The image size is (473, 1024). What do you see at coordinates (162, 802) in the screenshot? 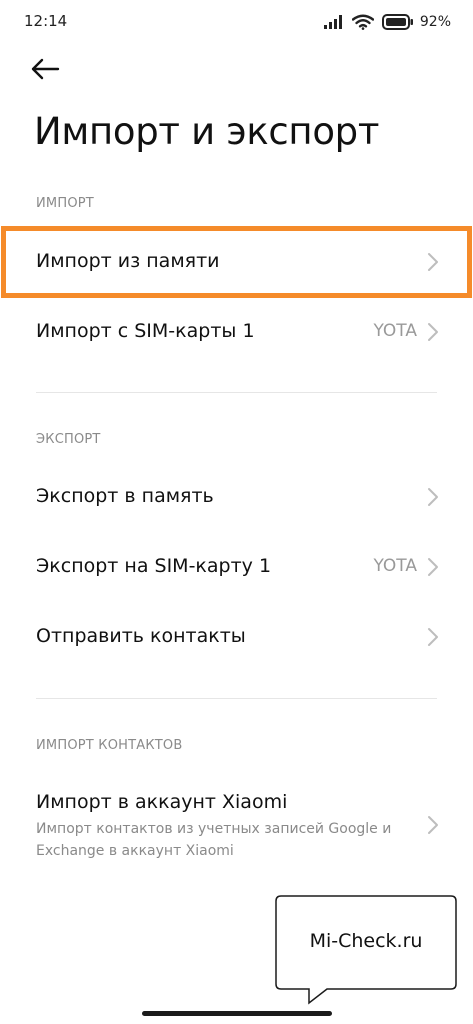
I see `row-label: Импорт в аккаунт Xiaomi` at bounding box center [162, 802].